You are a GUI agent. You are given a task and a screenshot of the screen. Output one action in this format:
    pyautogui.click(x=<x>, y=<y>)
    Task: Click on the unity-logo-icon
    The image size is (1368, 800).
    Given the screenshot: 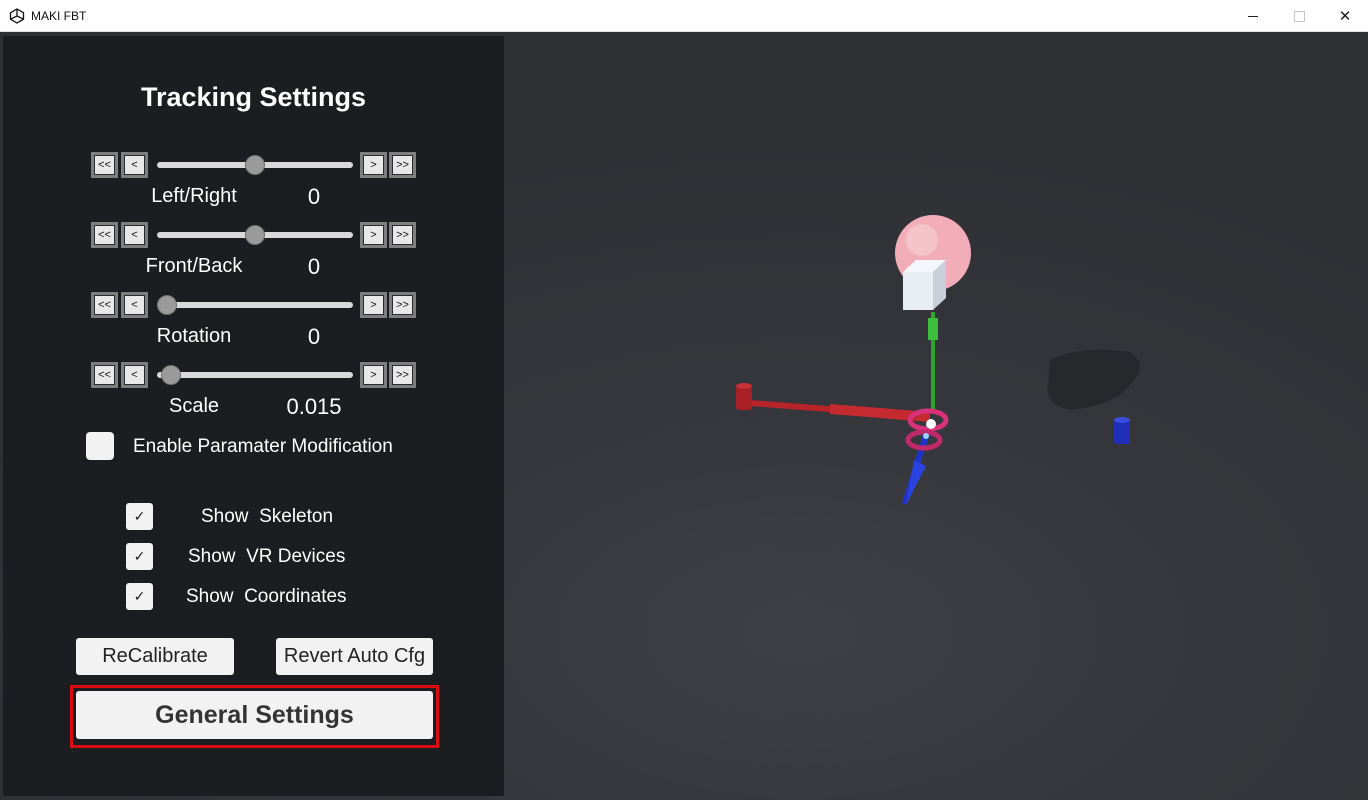 What is the action you would take?
    pyautogui.click(x=17, y=16)
    